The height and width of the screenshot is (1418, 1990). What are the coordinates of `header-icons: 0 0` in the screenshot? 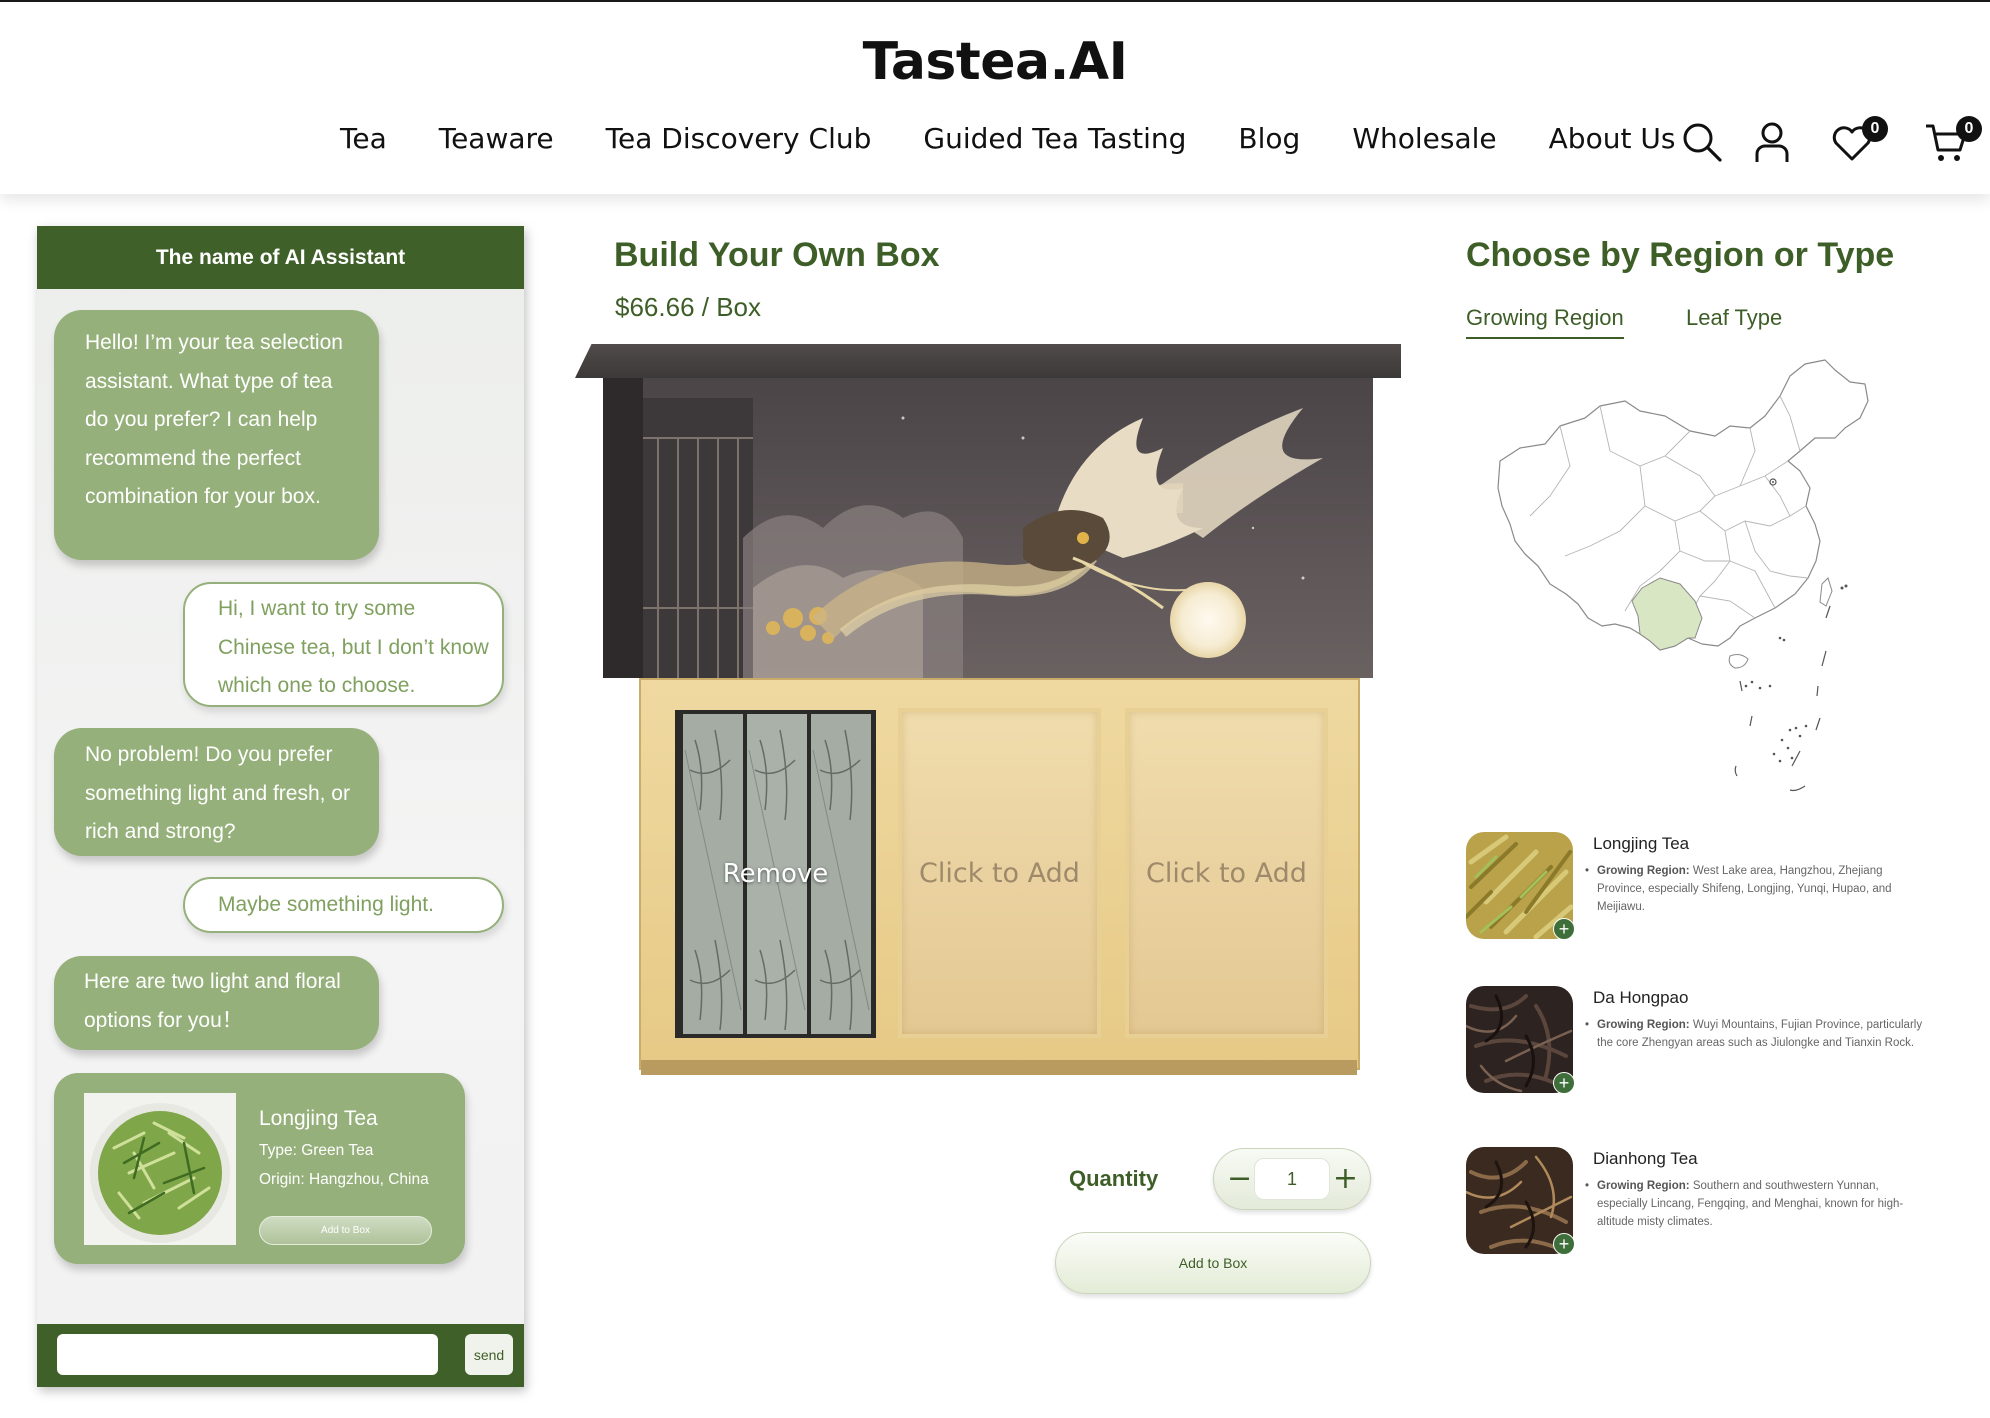 It's located at (1831, 140).